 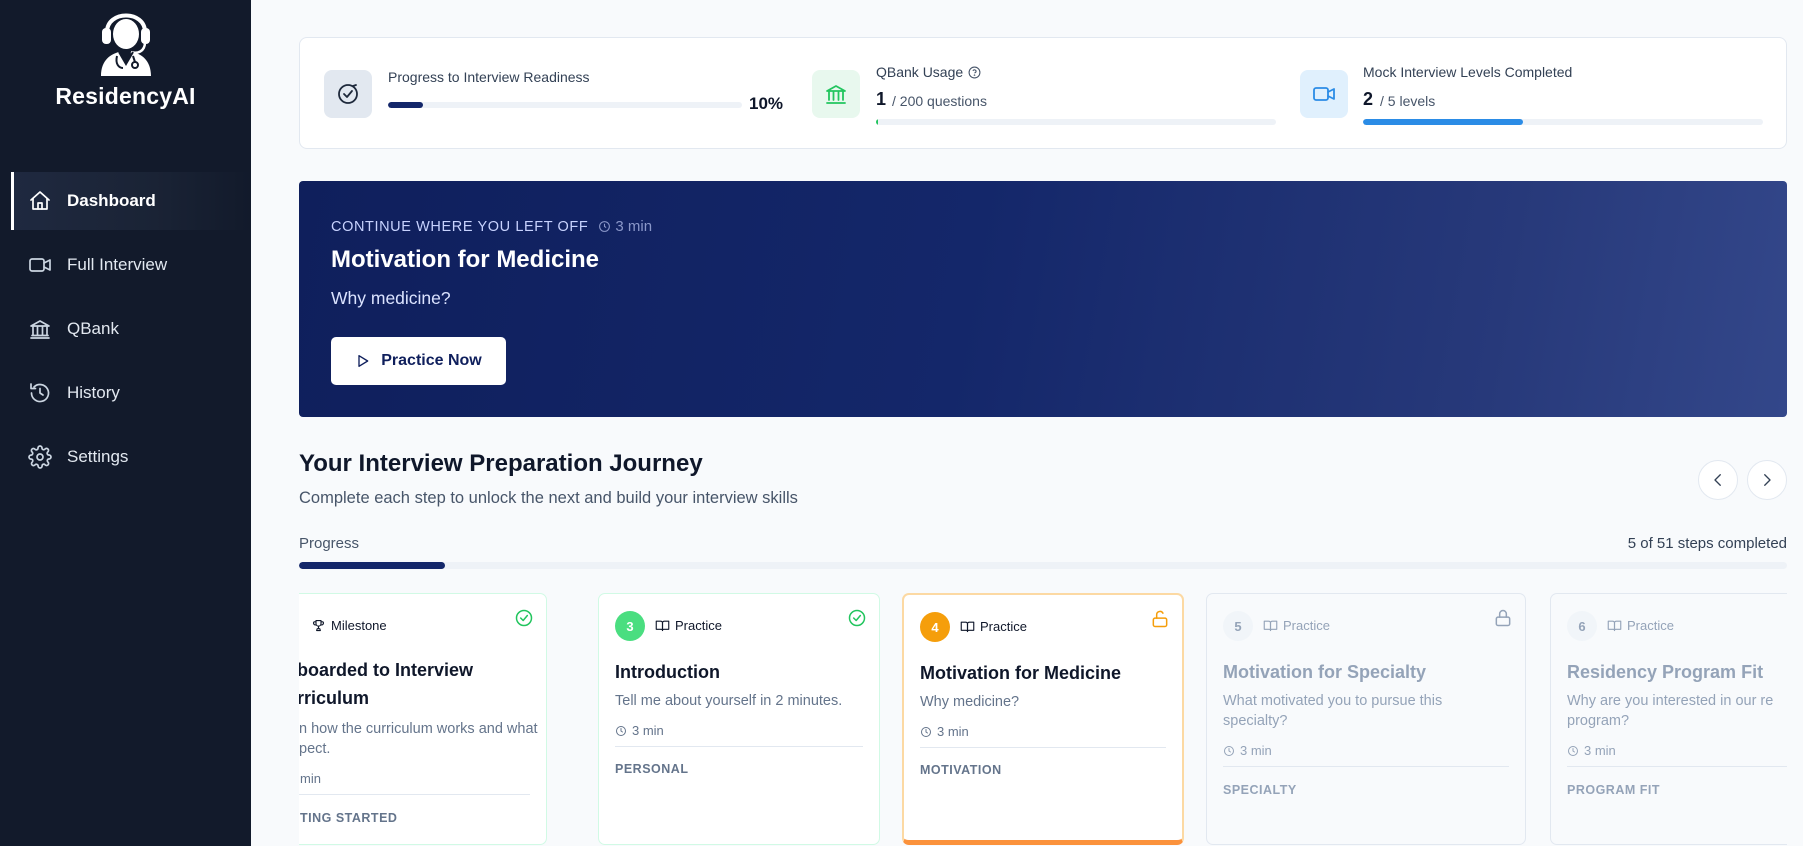 What do you see at coordinates (1408, 101) in the screenshot?
I see `mock-suffix: / 5 levels` at bounding box center [1408, 101].